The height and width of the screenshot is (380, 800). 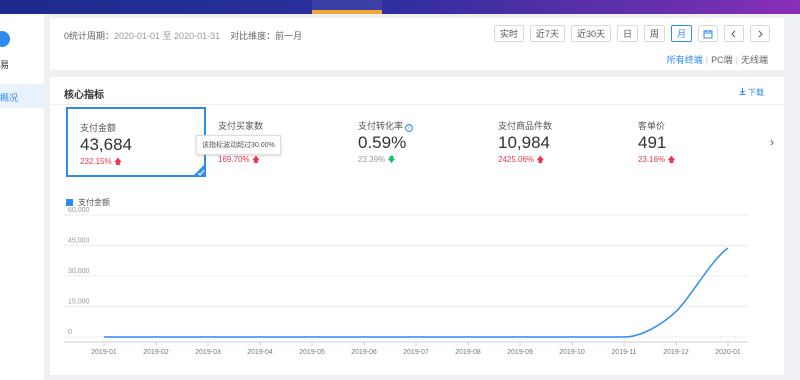 What do you see at coordinates (238, 145) in the screenshot?
I see `tooltip: 该指标波动超过30.00%` at bounding box center [238, 145].